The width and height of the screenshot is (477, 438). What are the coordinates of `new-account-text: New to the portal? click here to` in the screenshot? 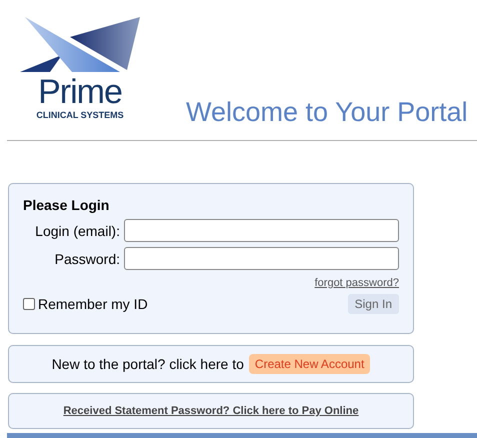 It's located at (148, 364).